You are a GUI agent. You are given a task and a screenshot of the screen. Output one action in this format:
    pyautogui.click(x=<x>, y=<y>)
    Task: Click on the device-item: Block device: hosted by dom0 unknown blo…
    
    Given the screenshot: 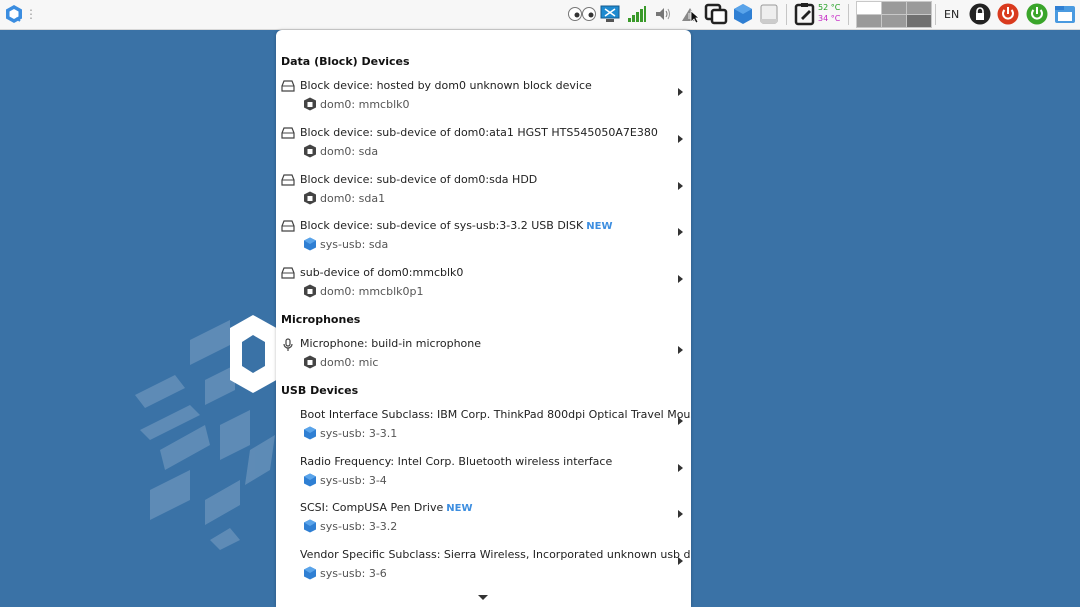 What is the action you would take?
    pyautogui.click(x=483, y=101)
    